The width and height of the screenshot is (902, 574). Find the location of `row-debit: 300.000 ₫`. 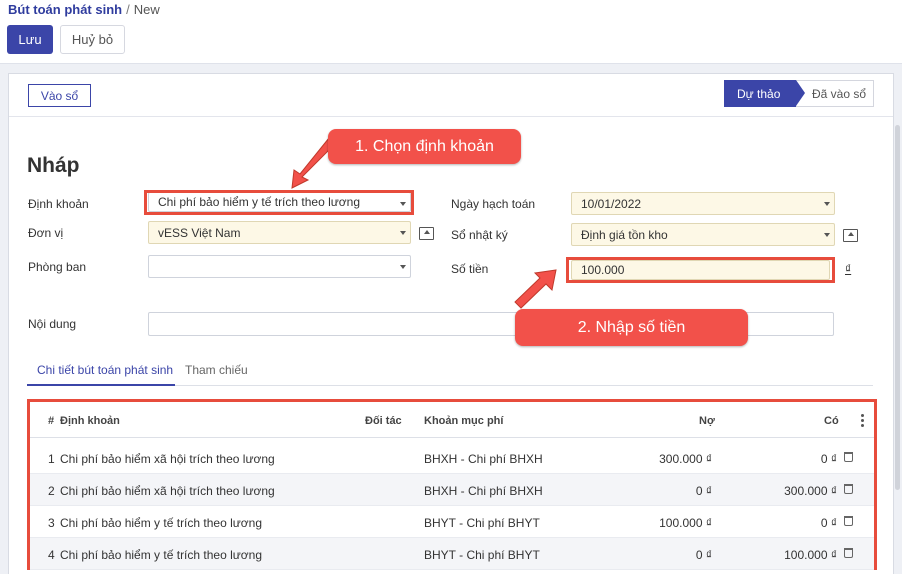

row-debit: 300.000 ₫ is located at coordinates (685, 459).